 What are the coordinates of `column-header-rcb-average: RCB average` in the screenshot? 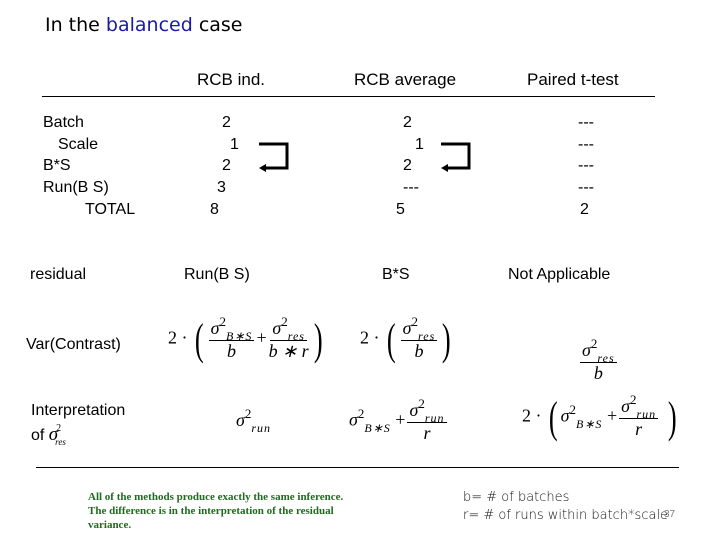 It's located at (405, 79).